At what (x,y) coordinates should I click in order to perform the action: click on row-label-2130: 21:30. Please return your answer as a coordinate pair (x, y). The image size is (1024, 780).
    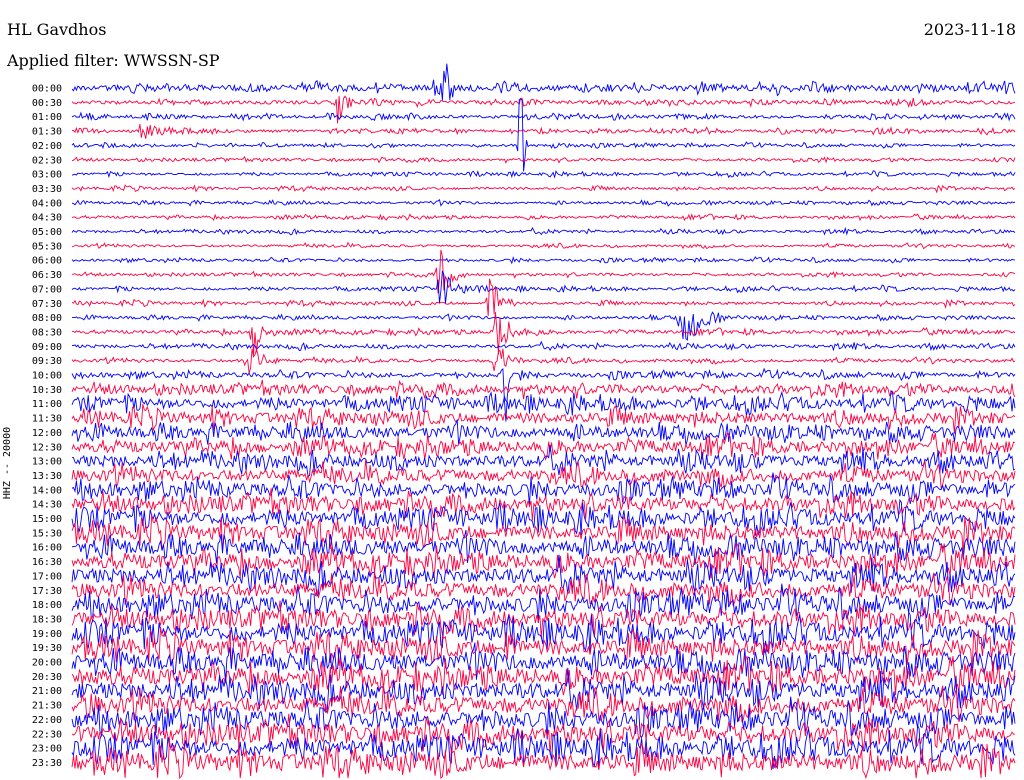
    Looking at the image, I should click on (47, 706).